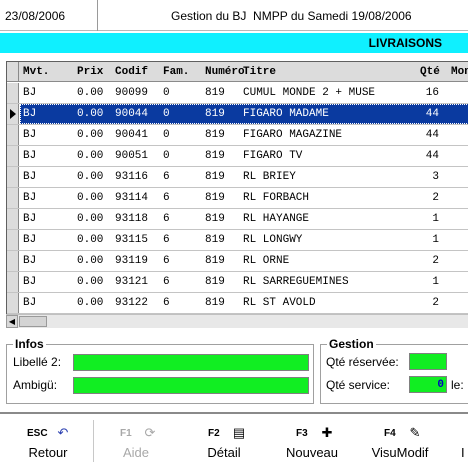 This screenshot has height=467, width=468. What do you see at coordinates (428, 384) in the screenshot?
I see `qte-service-field: 0` at bounding box center [428, 384].